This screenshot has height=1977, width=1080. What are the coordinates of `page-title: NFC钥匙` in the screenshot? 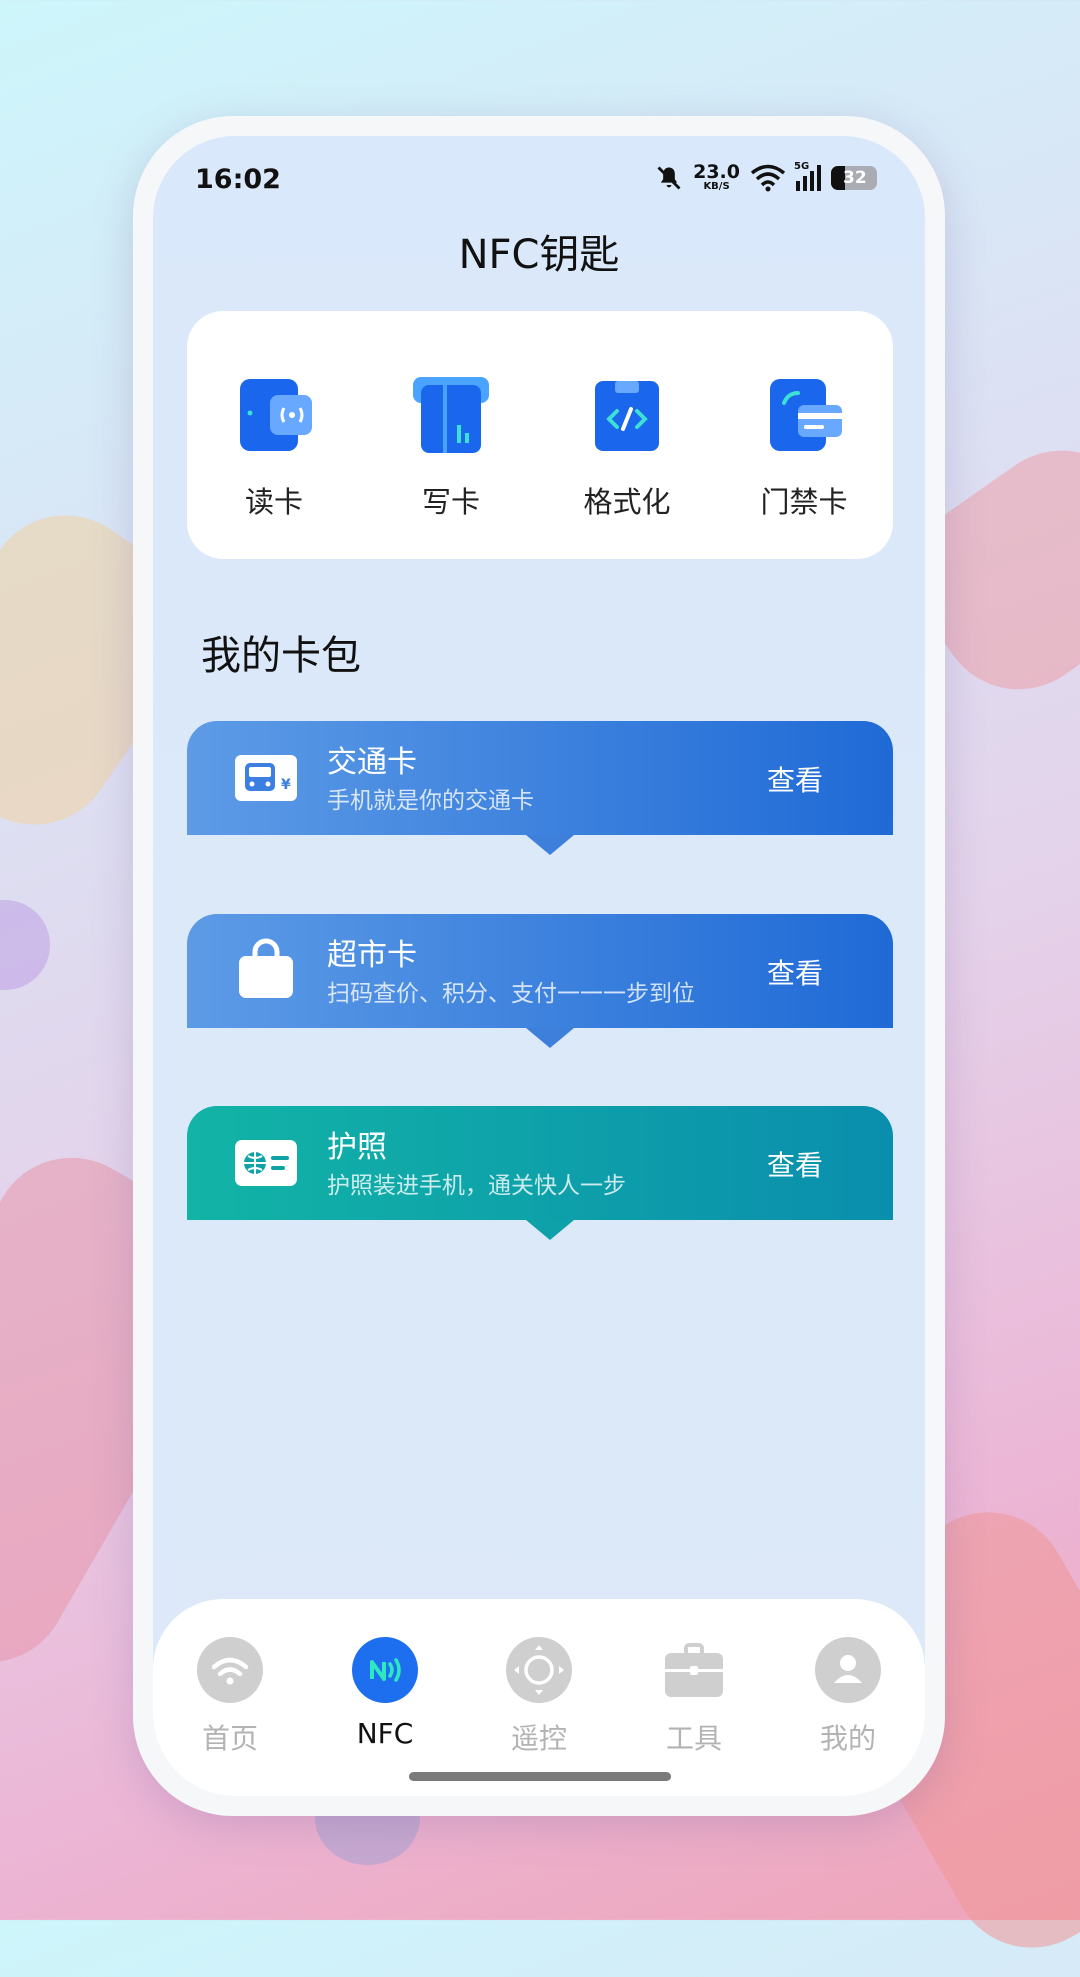 It's located at (539, 255).